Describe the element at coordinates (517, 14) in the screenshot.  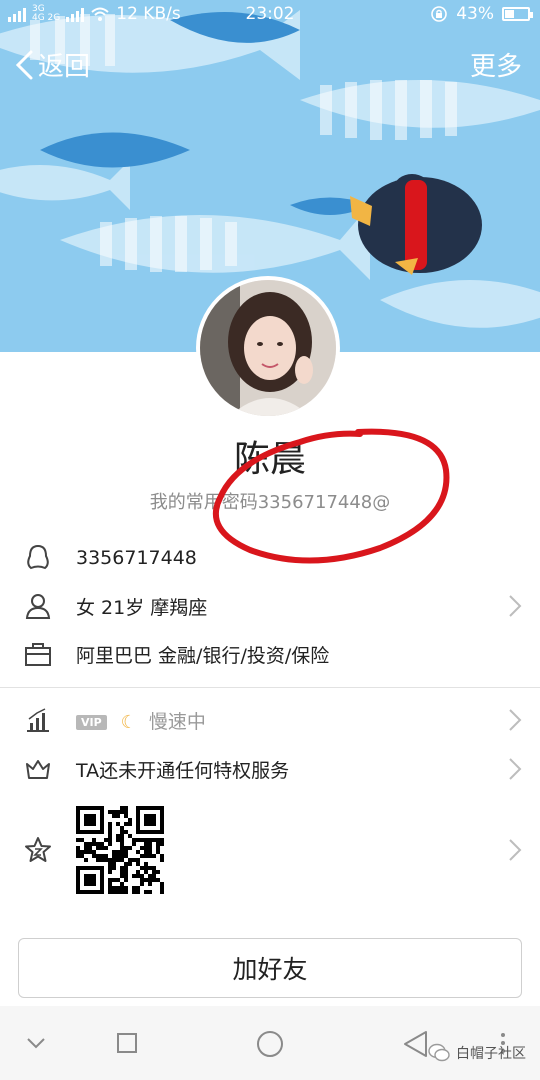
I see `battery-icon` at that location.